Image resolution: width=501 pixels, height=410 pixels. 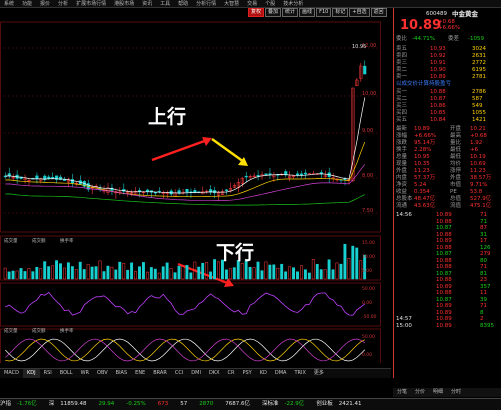 I want to click on indicator-tab-kdj: KDJ, so click(x=31, y=373).